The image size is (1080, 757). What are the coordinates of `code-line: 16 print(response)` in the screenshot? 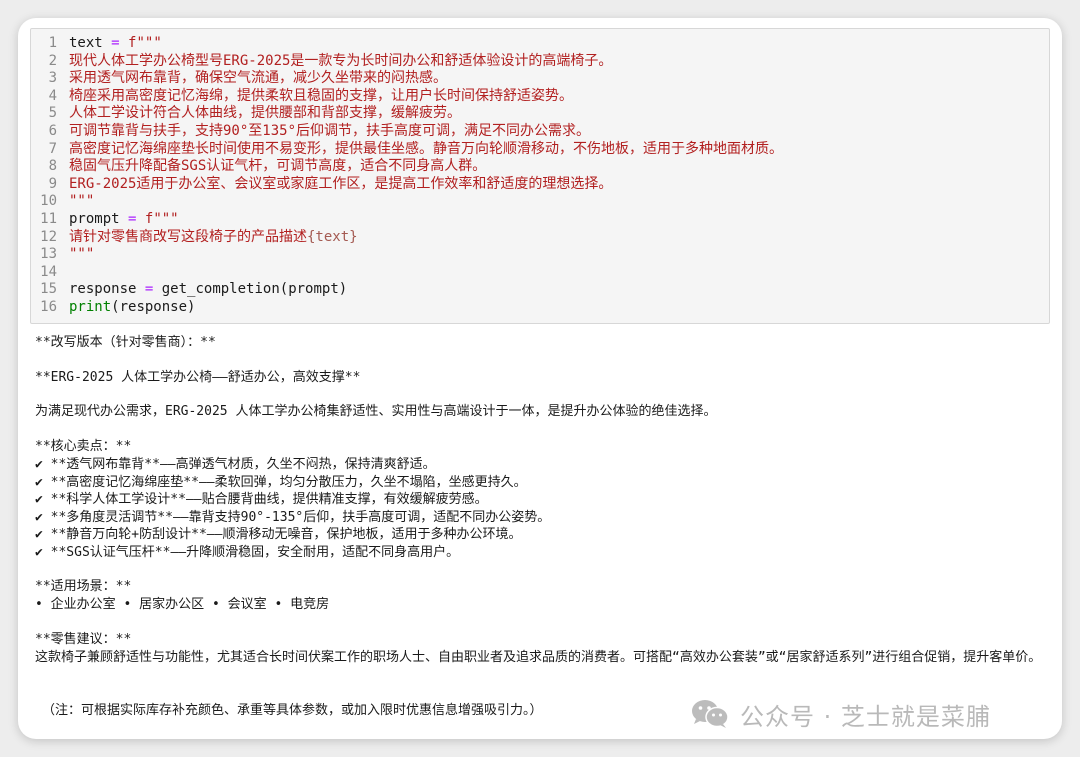 It's located at (113, 308).